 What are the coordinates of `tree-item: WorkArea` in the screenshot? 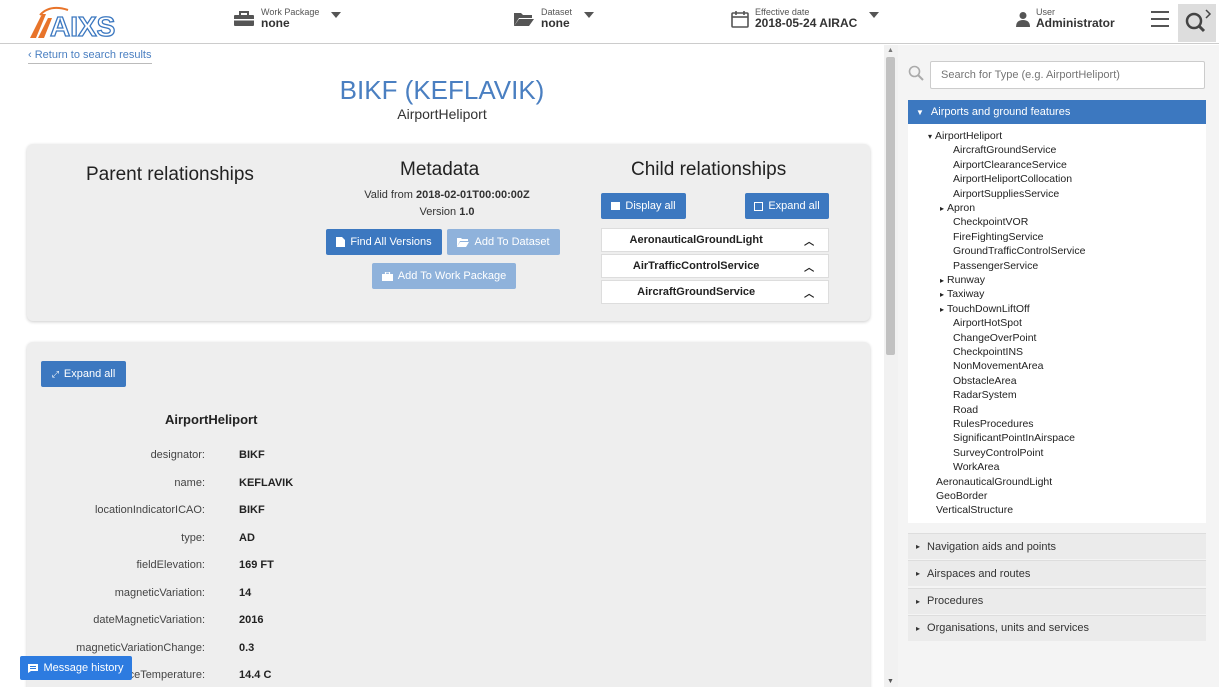 It's located at (976, 467).